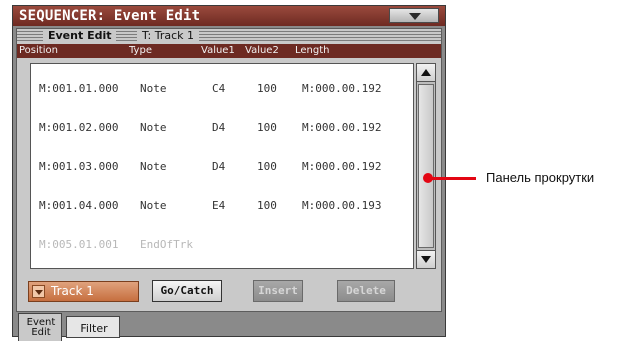 The height and width of the screenshot is (341, 618). I want to click on tab-filter: Filter, so click(93, 327).